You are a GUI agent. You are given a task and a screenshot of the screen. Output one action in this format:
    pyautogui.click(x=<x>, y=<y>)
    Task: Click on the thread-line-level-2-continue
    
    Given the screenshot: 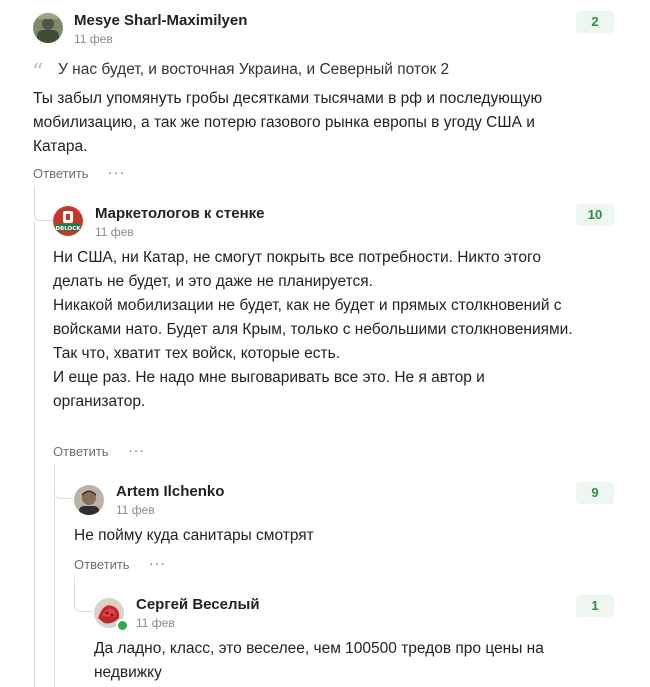 What is the action you would take?
    pyautogui.click(x=54, y=592)
    